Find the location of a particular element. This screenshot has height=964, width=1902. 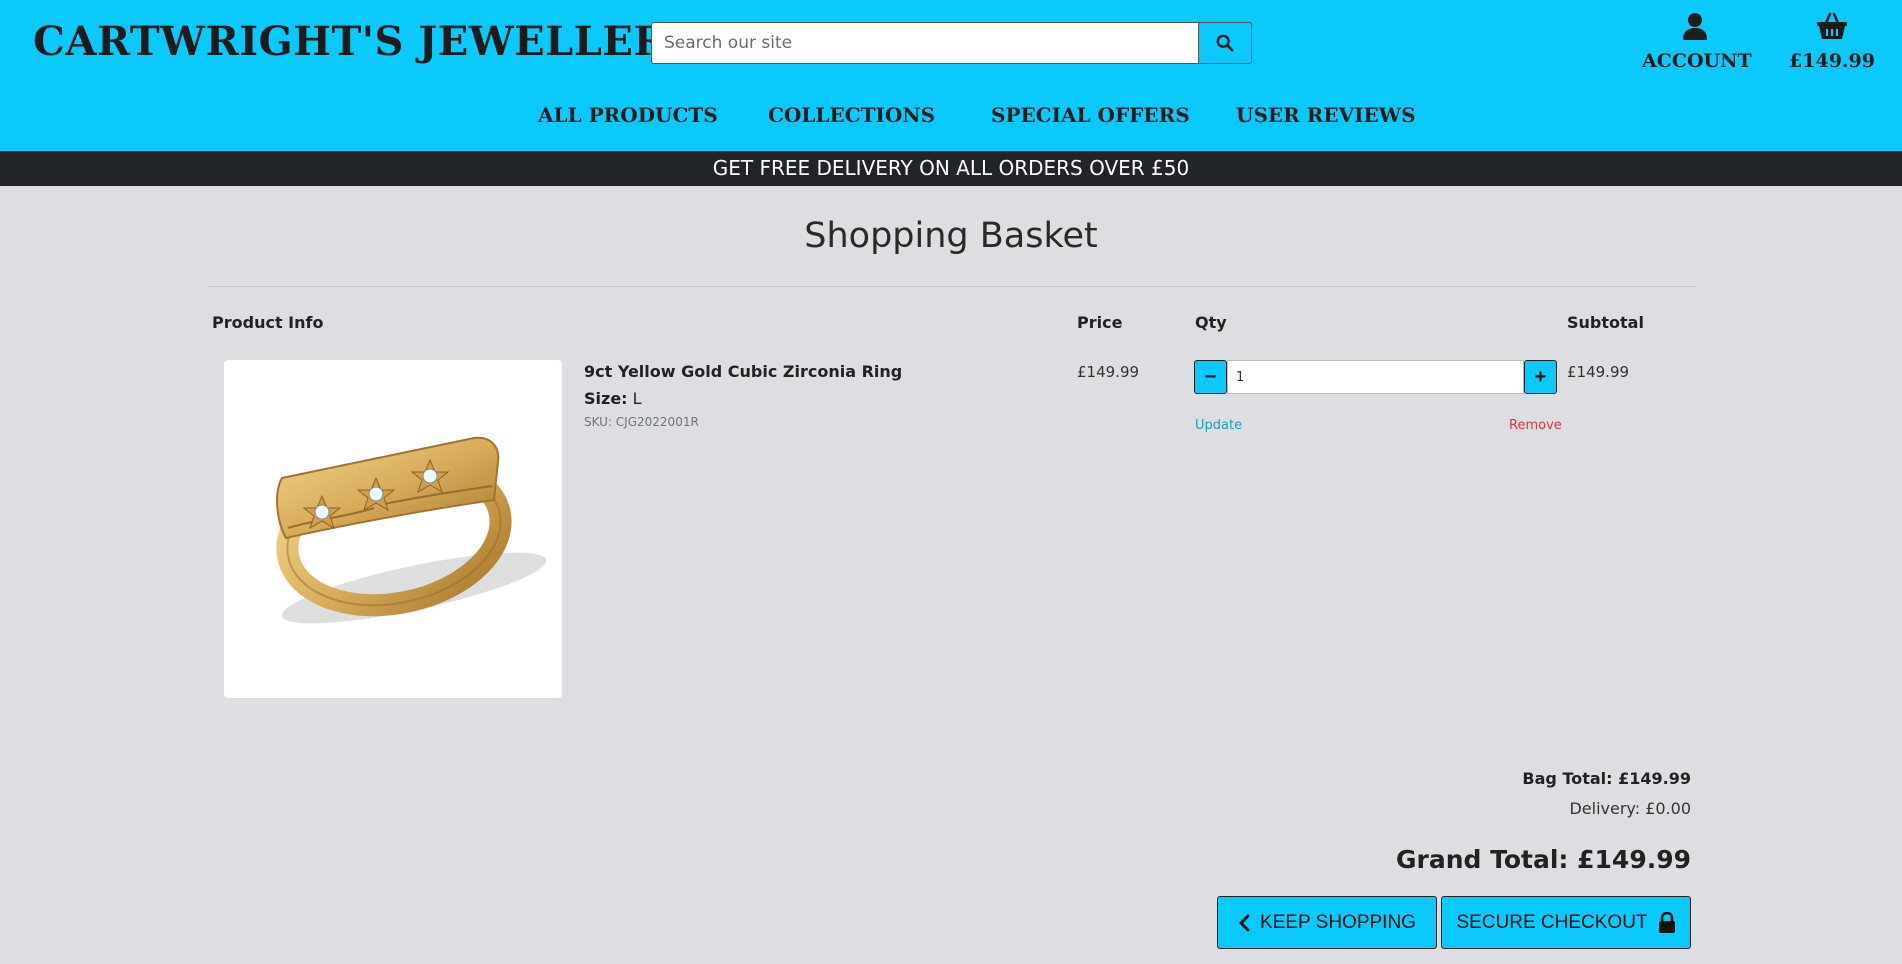

basket-link: £149.99 is located at coordinates (1832, 42).